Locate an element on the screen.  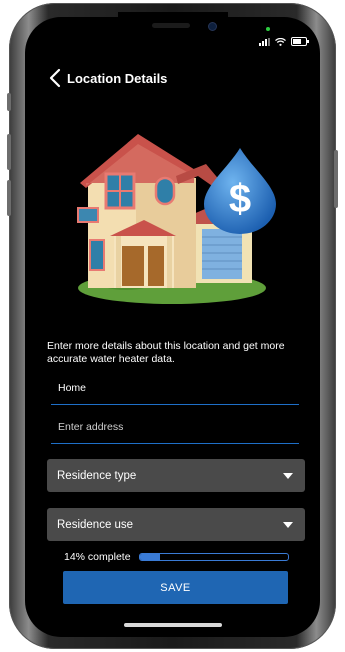
residence-use-select: Residence use is located at coordinates (176, 524).